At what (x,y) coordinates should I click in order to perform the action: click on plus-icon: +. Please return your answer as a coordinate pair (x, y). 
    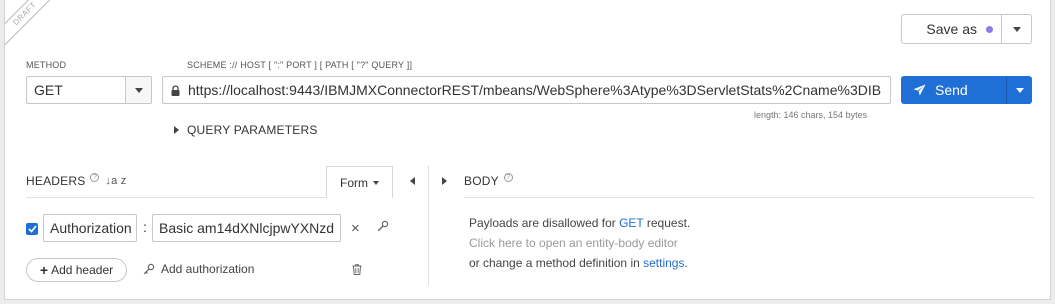
    Looking at the image, I should click on (44, 270).